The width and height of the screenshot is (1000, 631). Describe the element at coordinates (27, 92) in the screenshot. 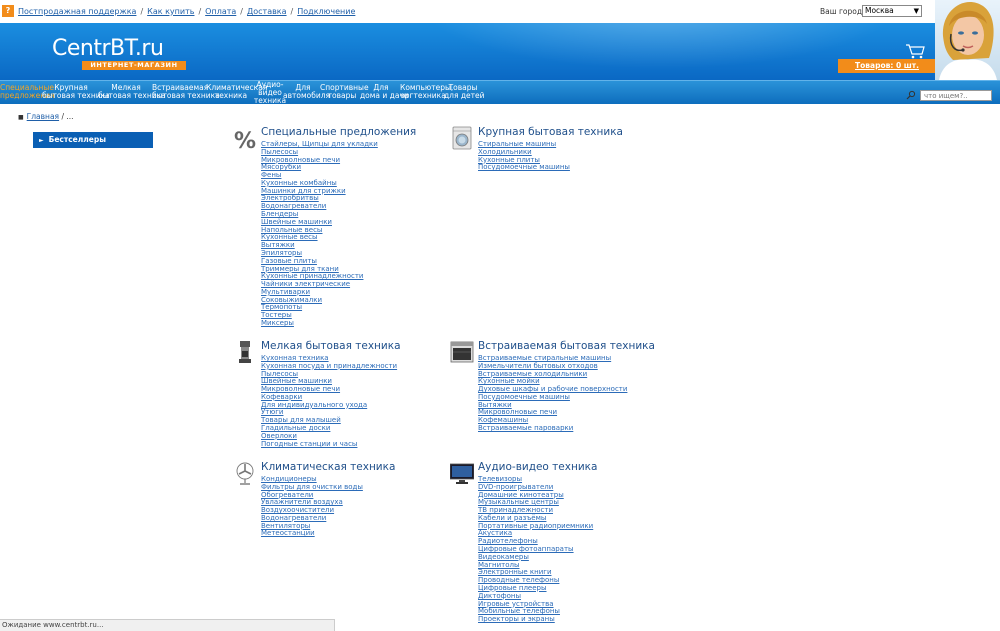

I see `nav-special-offers: Специальные предложения` at that location.